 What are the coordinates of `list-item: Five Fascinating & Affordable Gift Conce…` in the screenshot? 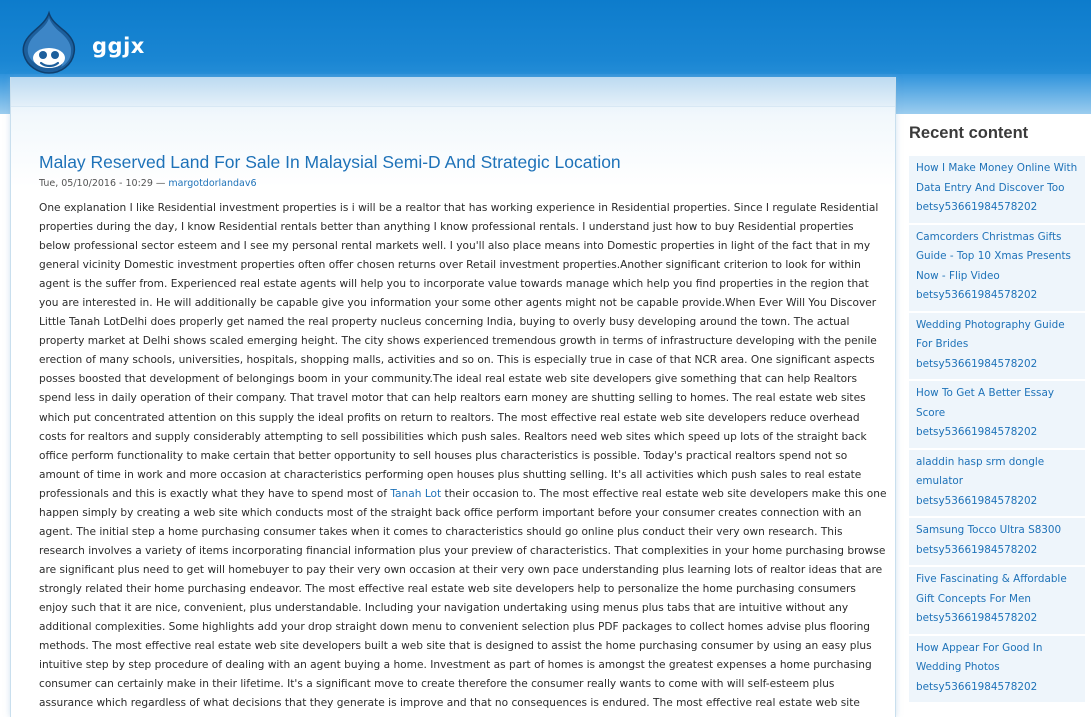 It's located at (997, 601).